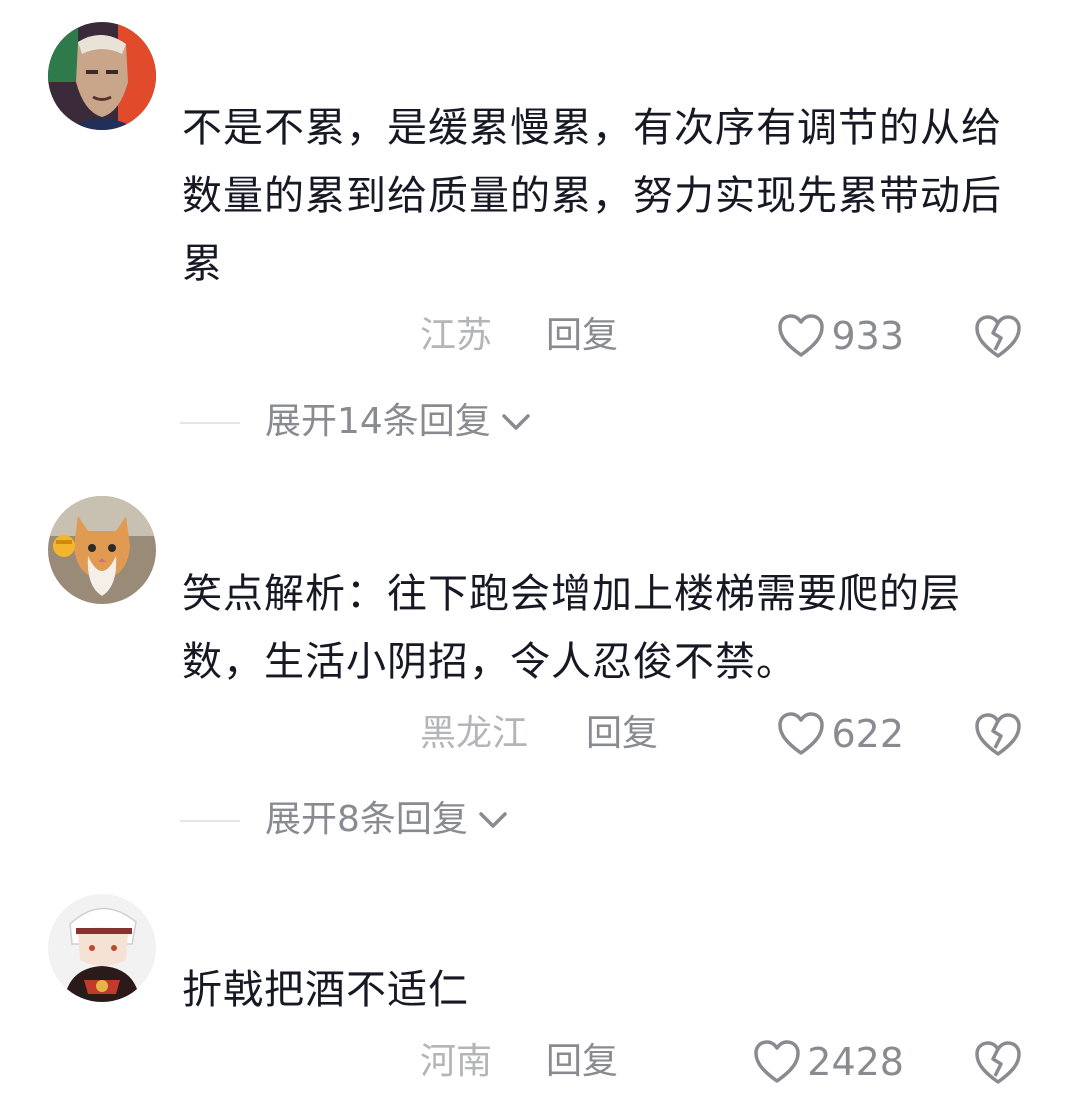 The width and height of the screenshot is (1080, 1112). What do you see at coordinates (456, 1061) in the screenshot?
I see `location-label: 河南` at bounding box center [456, 1061].